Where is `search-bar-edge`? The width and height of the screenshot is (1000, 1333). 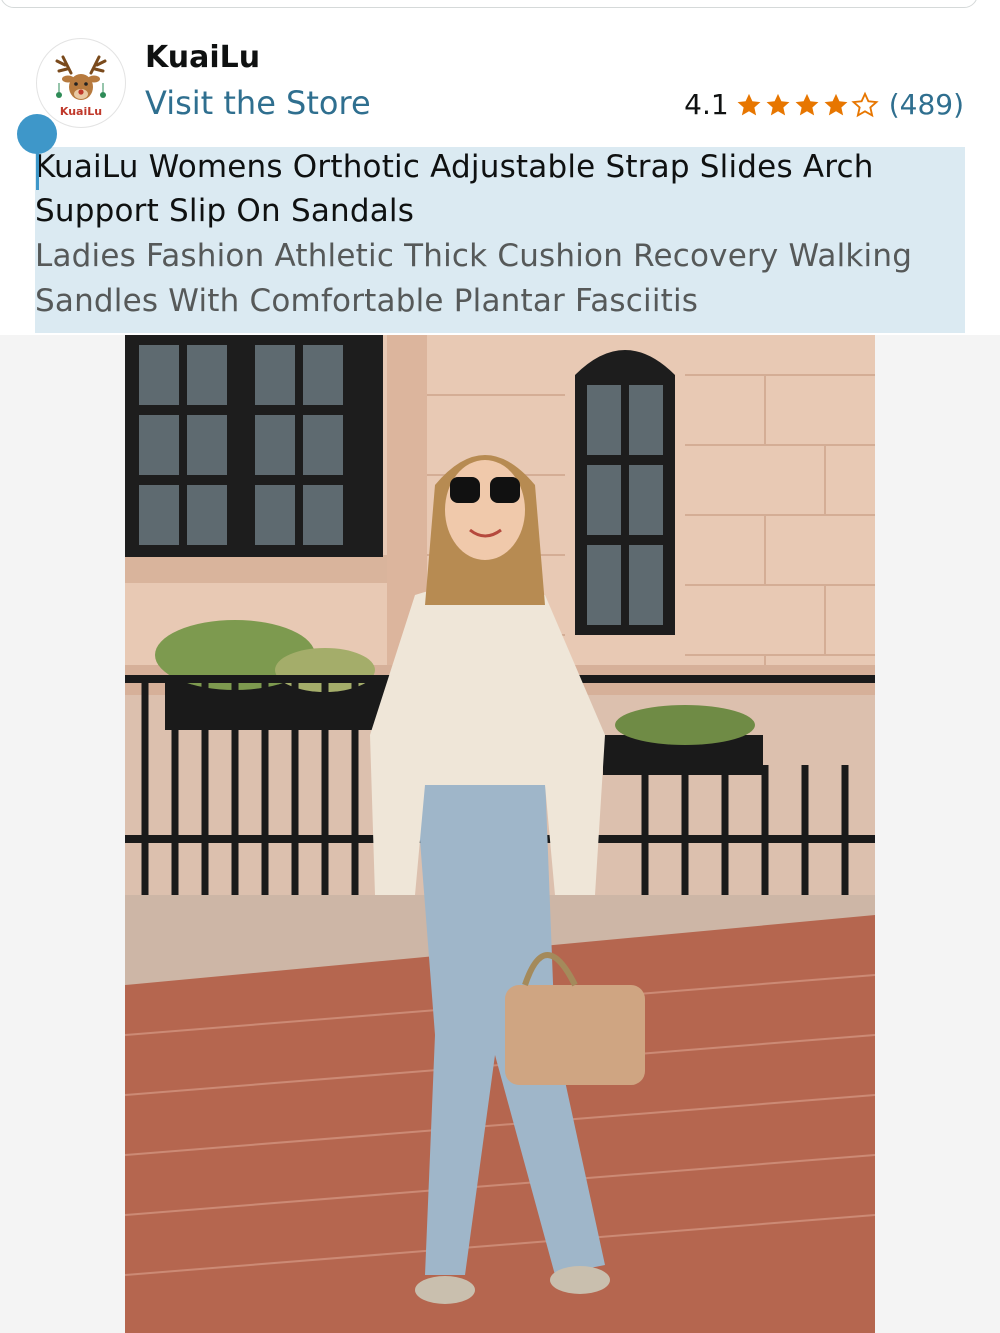 search-bar-edge is located at coordinates (489, 4).